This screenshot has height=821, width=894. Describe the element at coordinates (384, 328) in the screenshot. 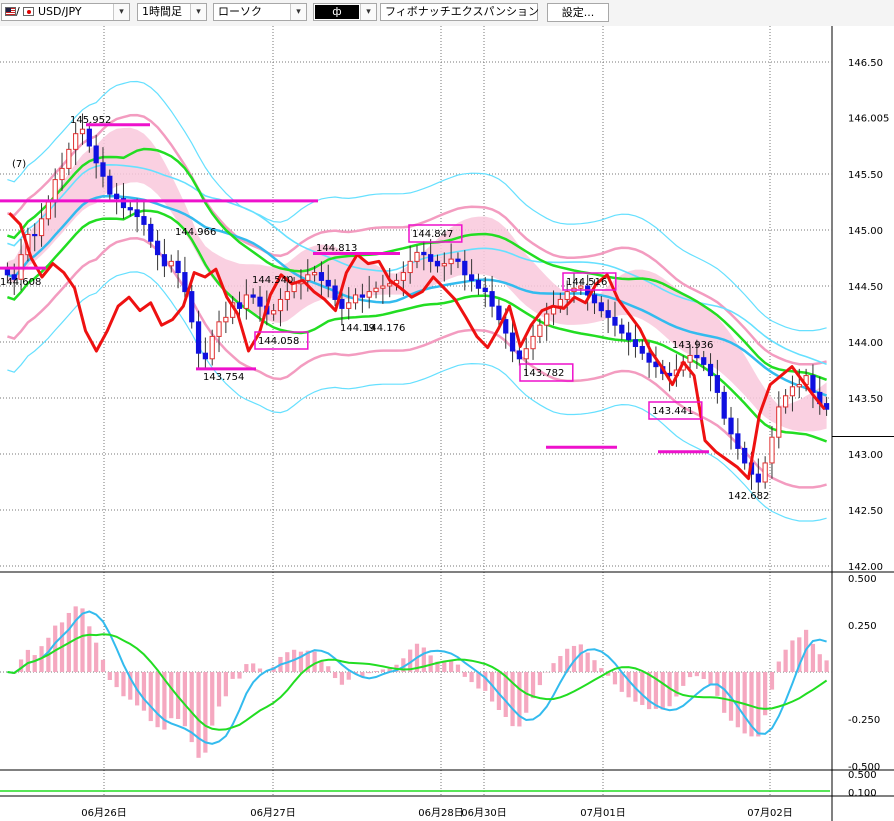

I see `price-annotation: 144.176` at that location.